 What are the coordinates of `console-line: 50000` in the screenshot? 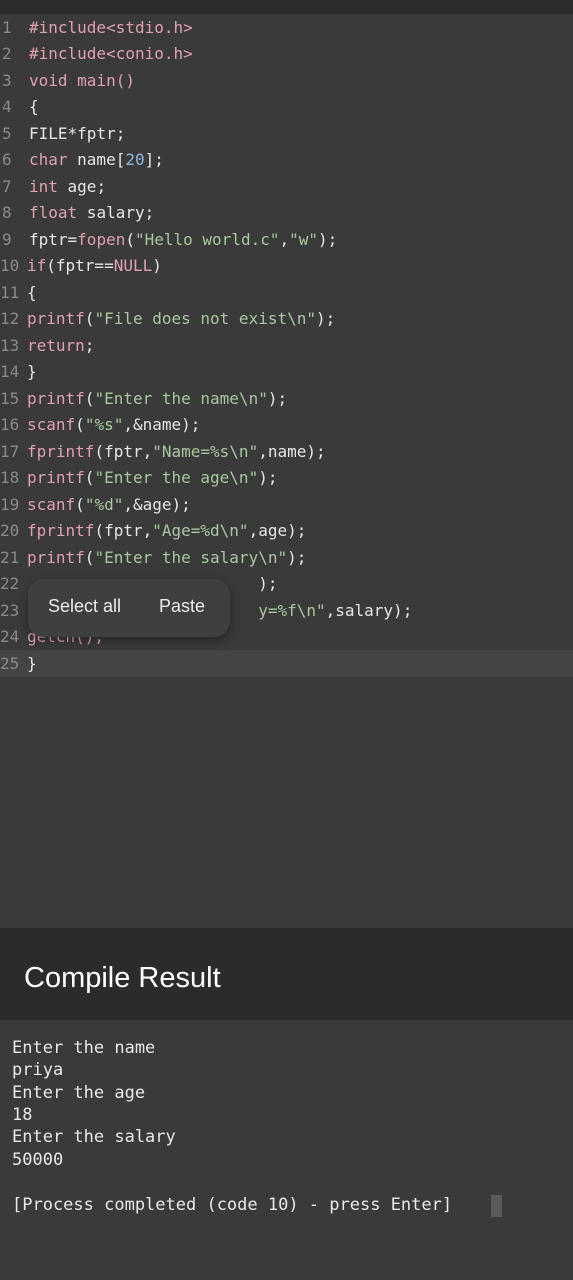 It's located at (38, 1160).